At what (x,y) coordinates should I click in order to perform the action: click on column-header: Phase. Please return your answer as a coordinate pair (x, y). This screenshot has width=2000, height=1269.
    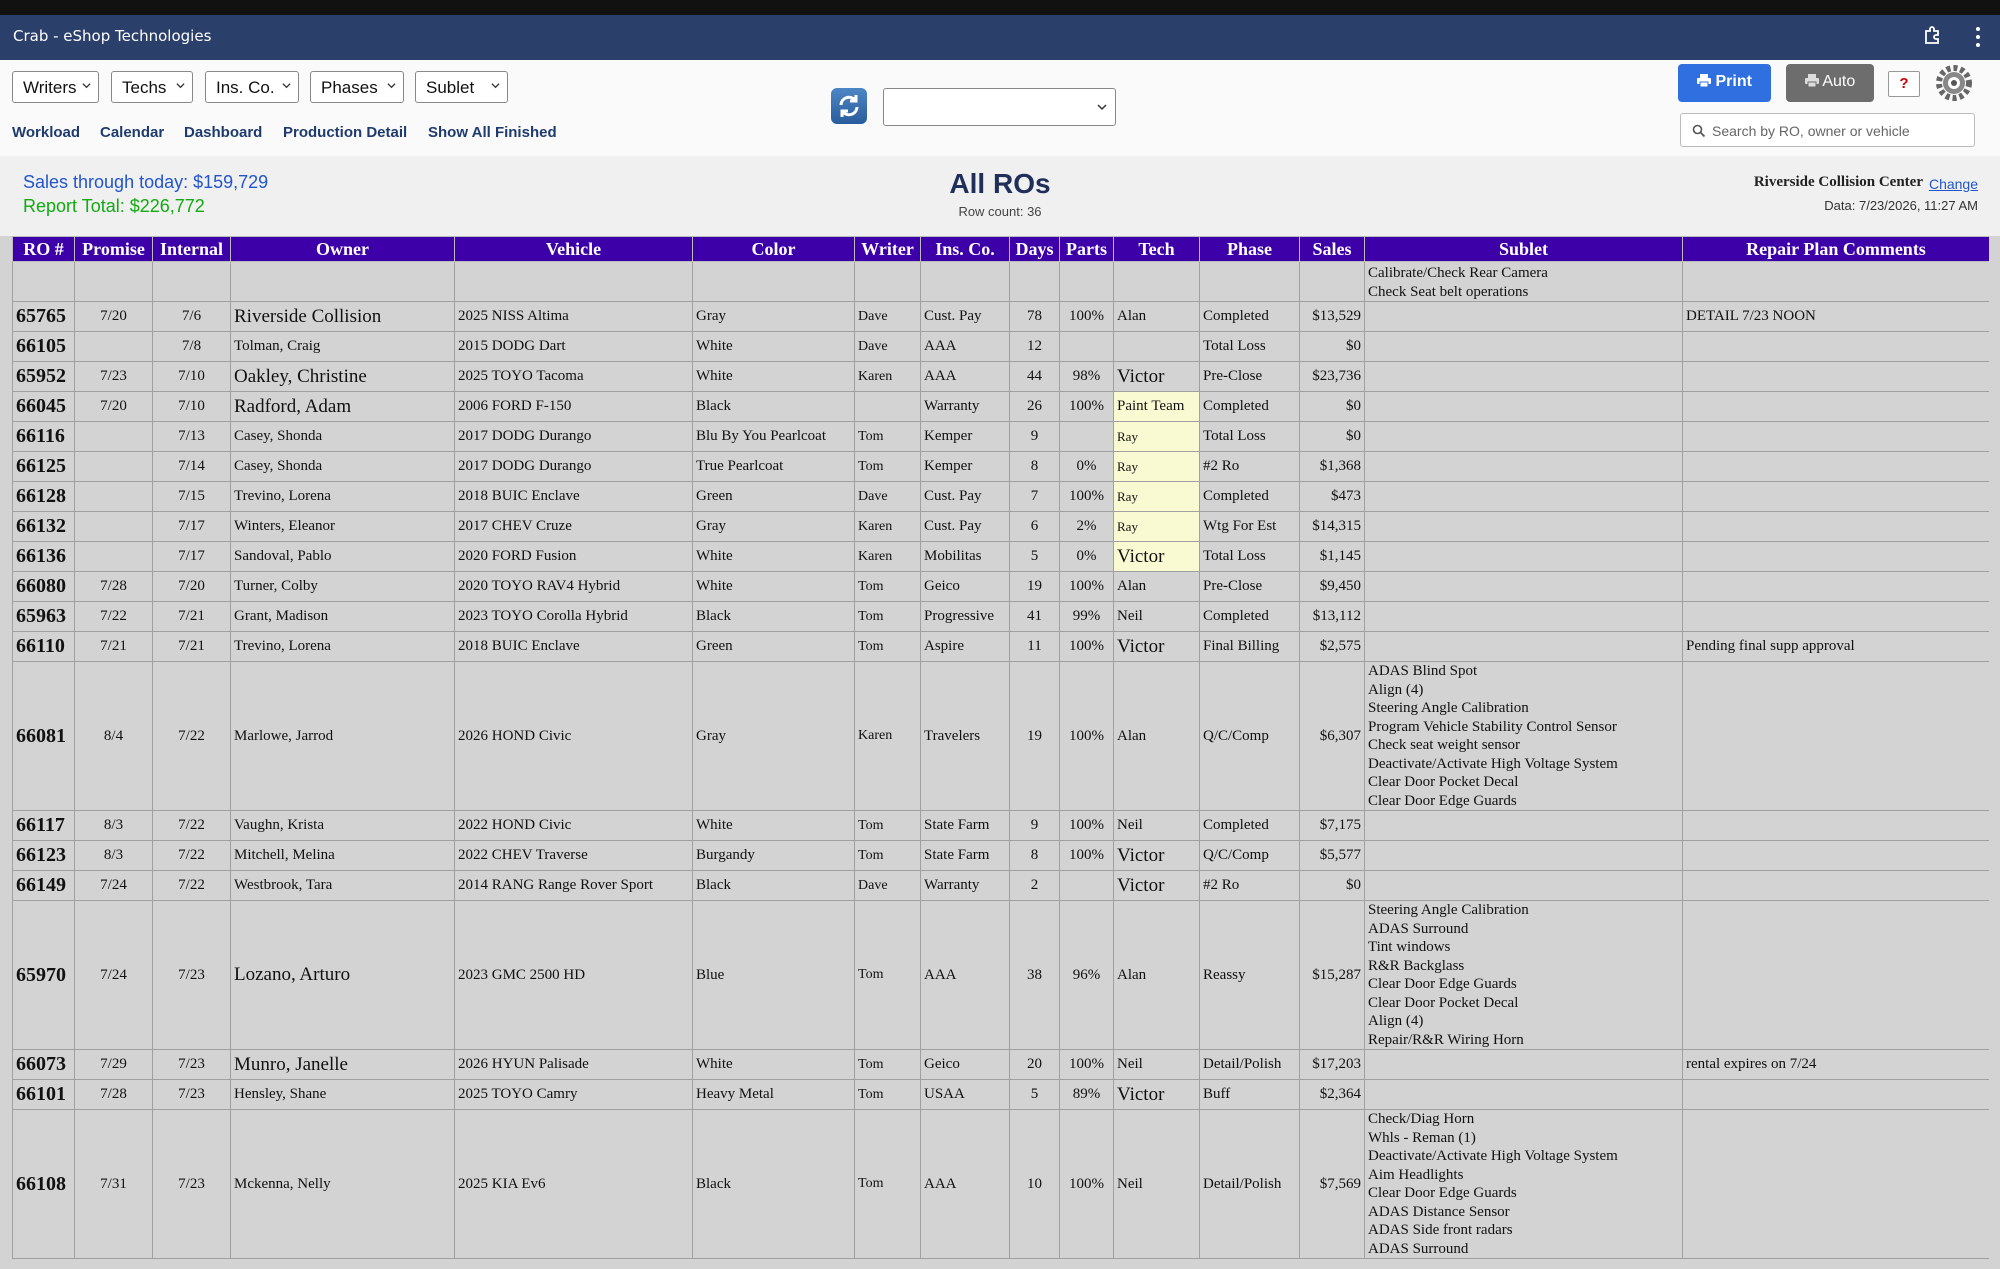
    Looking at the image, I should click on (1249, 249).